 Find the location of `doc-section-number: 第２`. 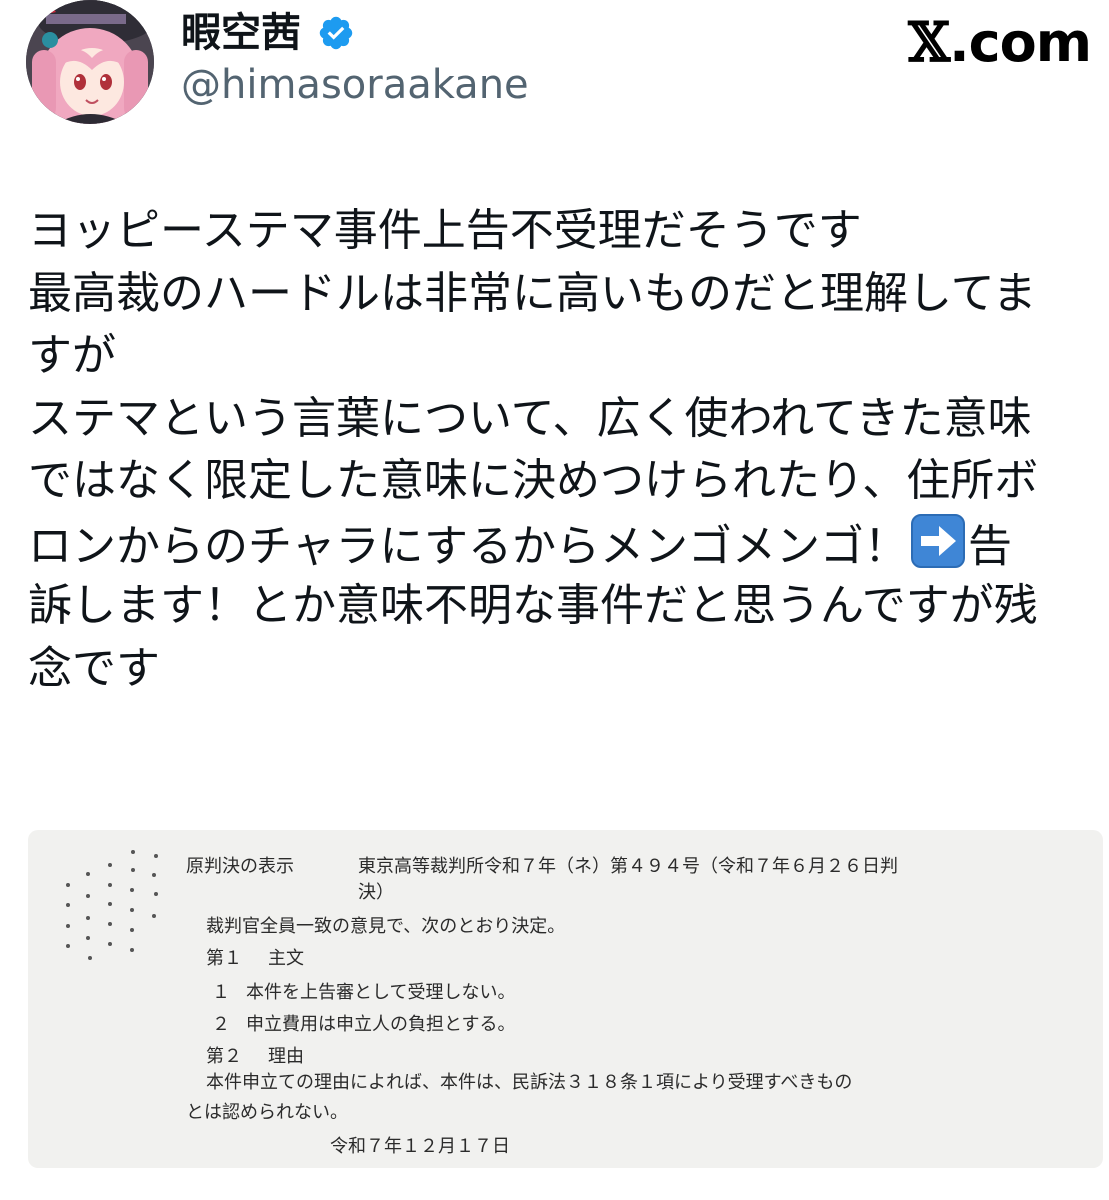

doc-section-number: 第２ is located at coordinates (224, 1056).